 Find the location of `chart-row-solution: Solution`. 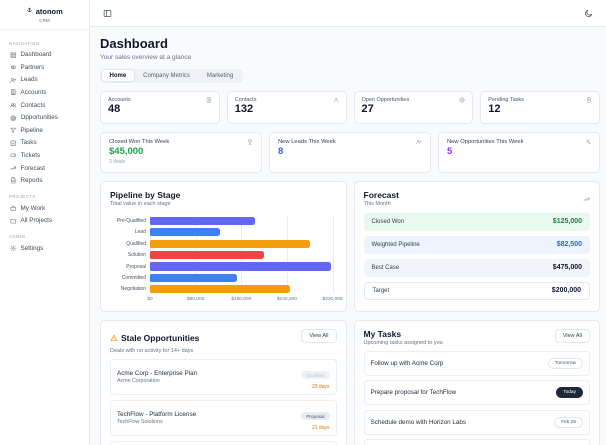

chart-row-solution: Solution is located at coordinates (223, 254).